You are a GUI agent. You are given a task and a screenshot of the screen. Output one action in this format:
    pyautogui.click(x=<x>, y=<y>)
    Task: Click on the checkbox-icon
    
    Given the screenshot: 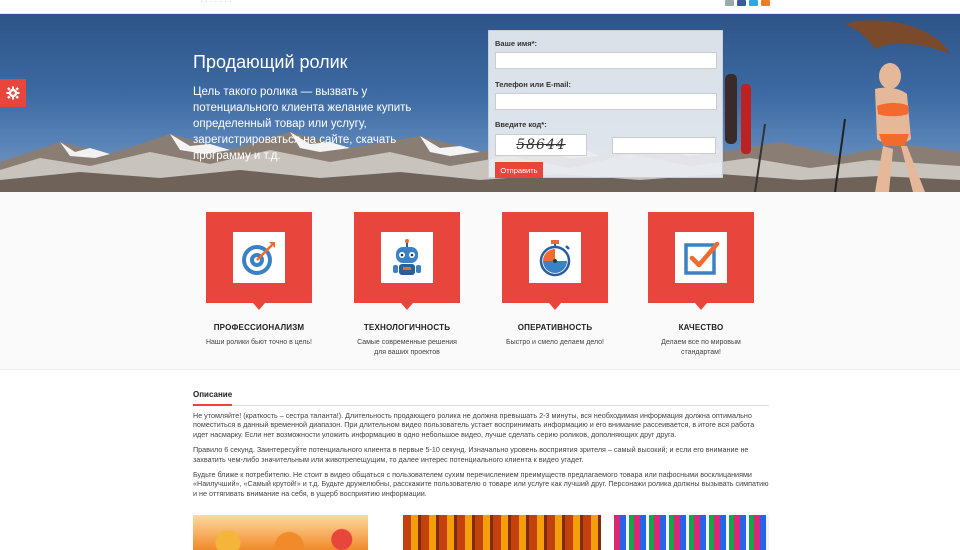 What is the action you would take?
    pyautogui.click(x=702, y=258)
    